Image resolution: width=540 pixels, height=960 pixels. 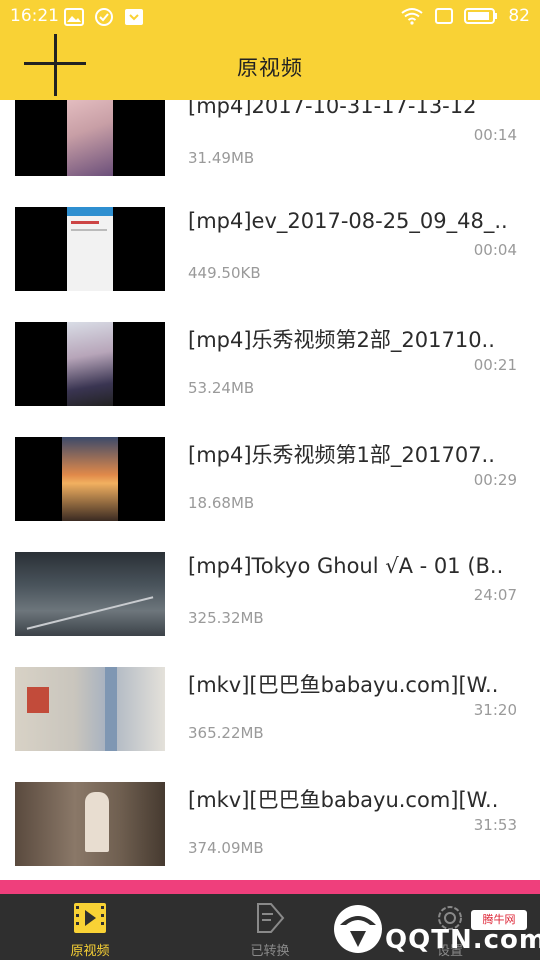 I want to click on status-bar: 16:21 82, so click(x=270, y=17).